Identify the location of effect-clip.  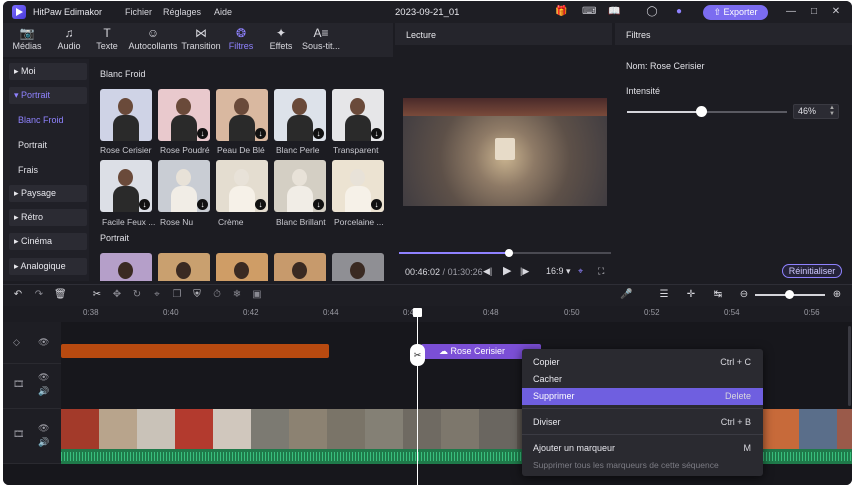
(195, 351).